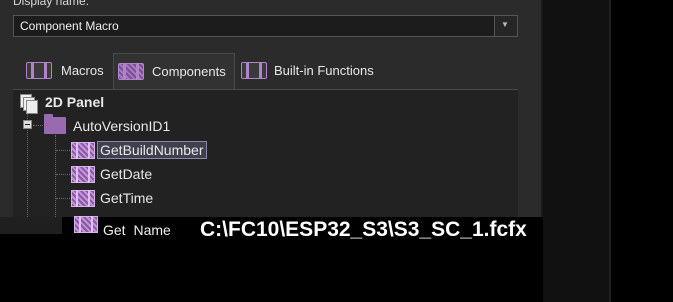 The width and height of the screenshot is (673, 302). What do you see at coordinates (51, 4) in the screenshot?
I see `display-name-label: Display name:` at bounding box center [51, 4].